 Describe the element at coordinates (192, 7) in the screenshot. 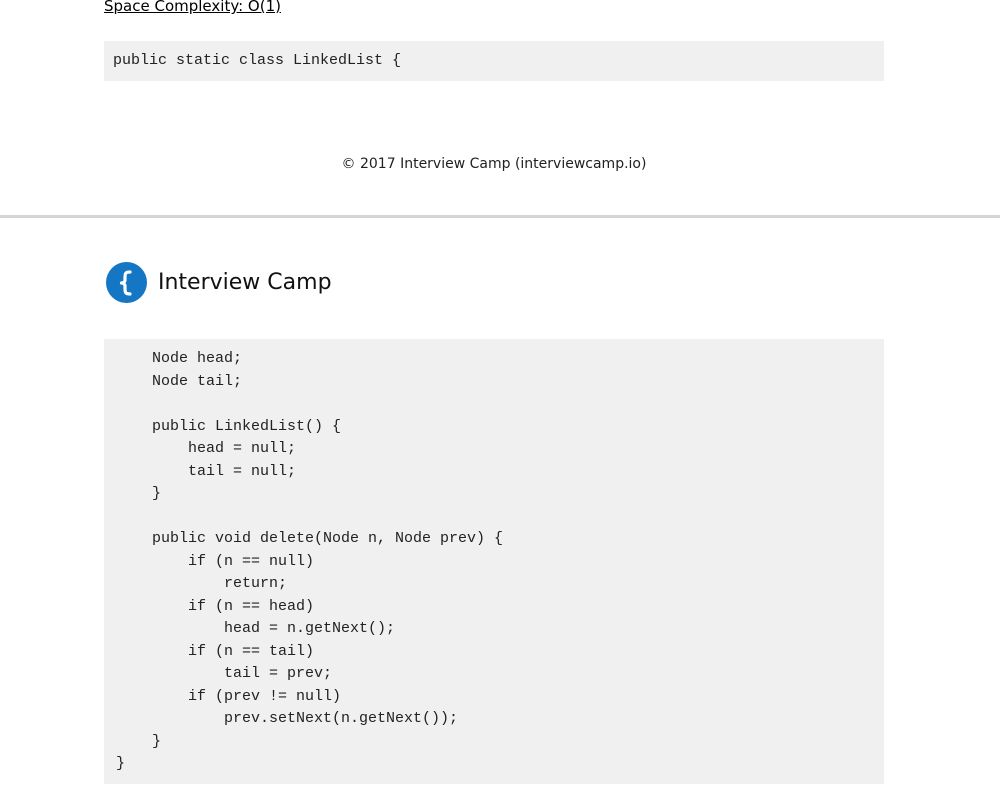

I see `space-complexity-heading: Space Complexity: O(1)` at that location.